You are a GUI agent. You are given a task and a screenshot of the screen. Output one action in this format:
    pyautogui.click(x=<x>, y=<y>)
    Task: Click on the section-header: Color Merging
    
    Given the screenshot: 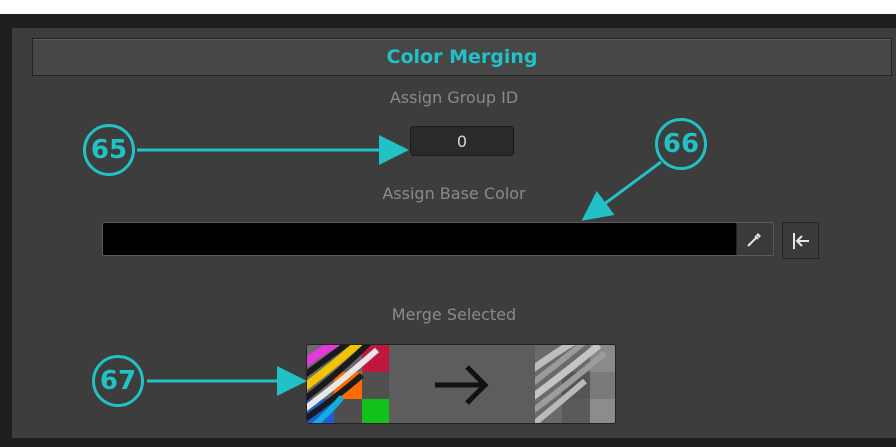 What is the action you would take?
    pyautogui.click(x=462, y=57)
    